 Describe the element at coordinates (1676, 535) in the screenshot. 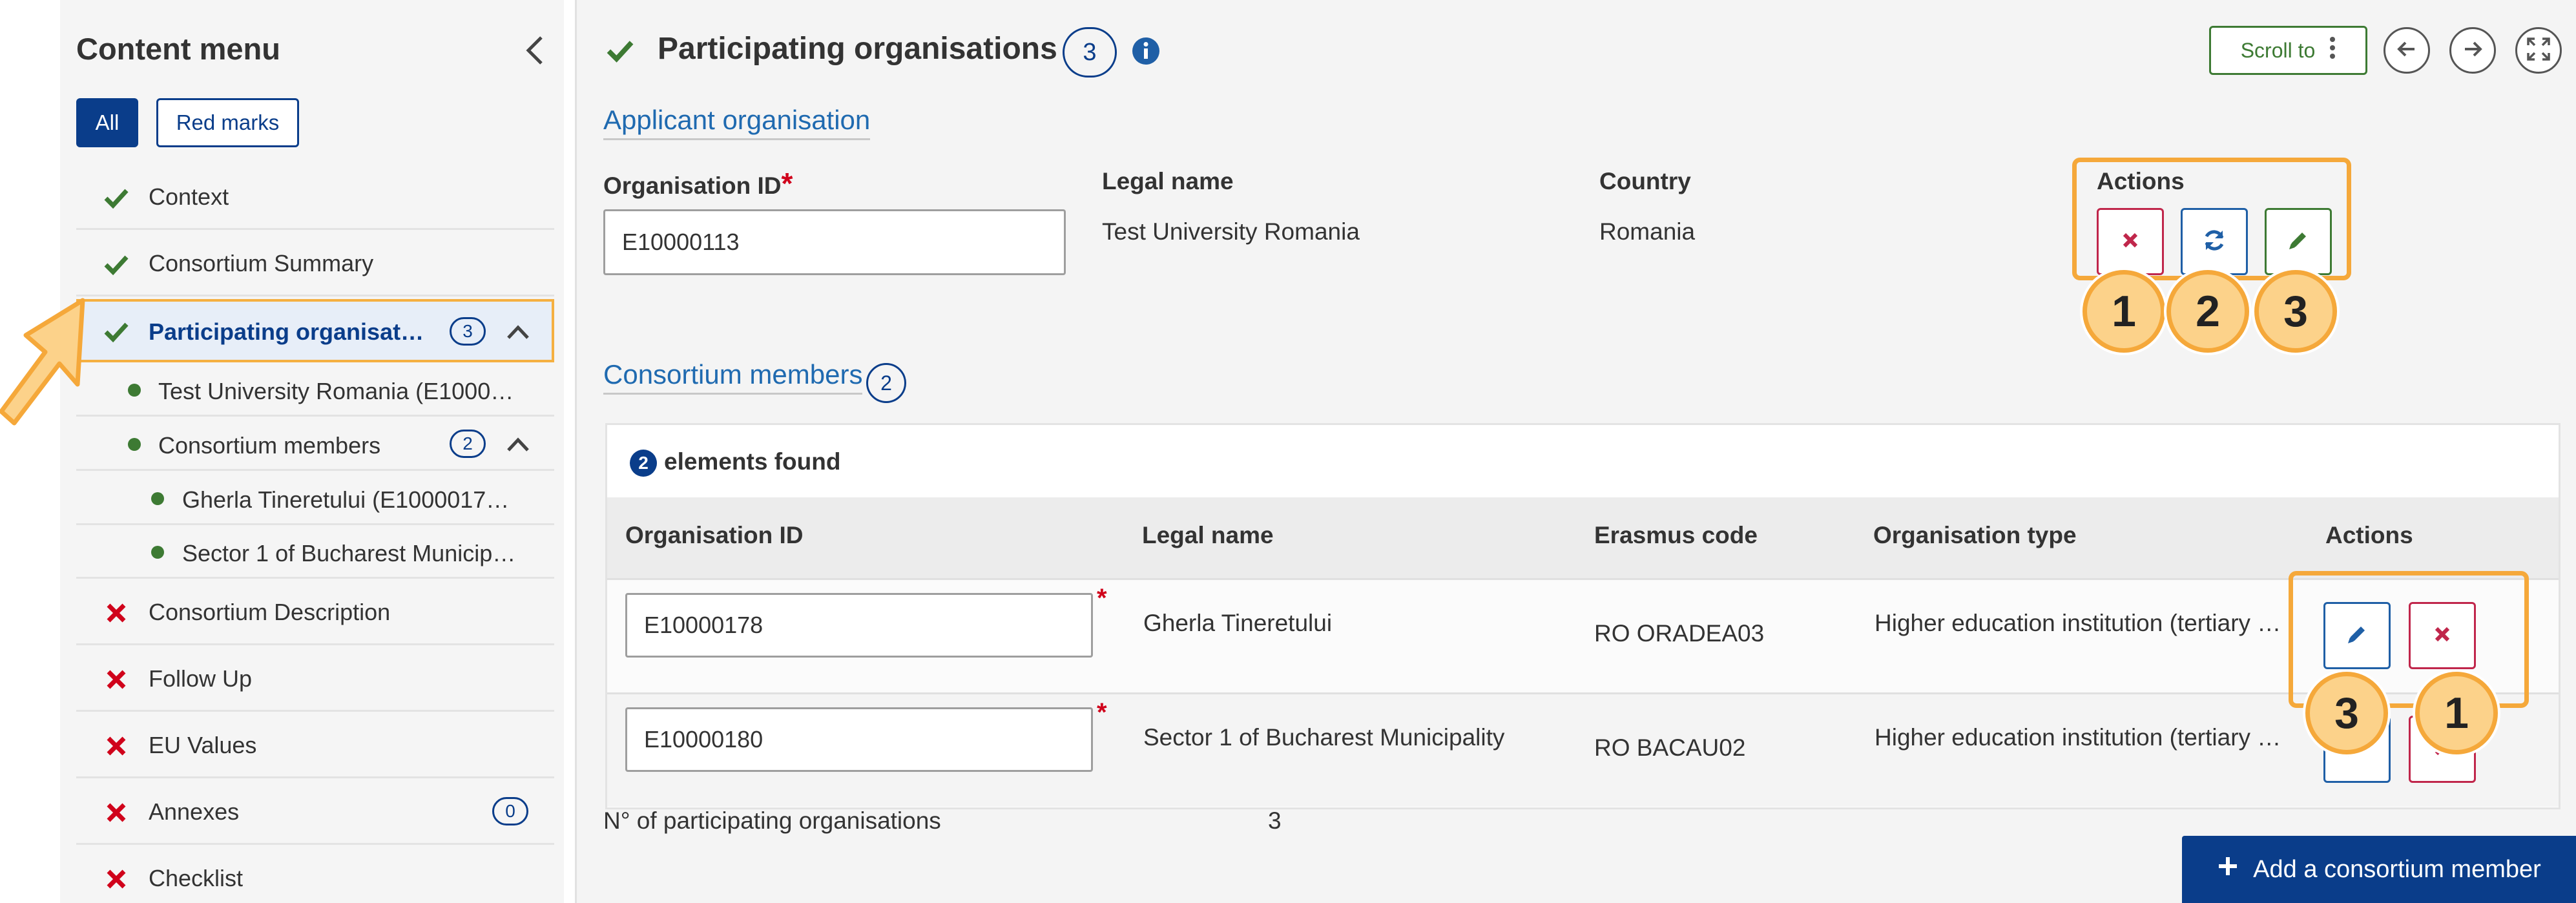

I see `column-header: Erasmus code` at that location.